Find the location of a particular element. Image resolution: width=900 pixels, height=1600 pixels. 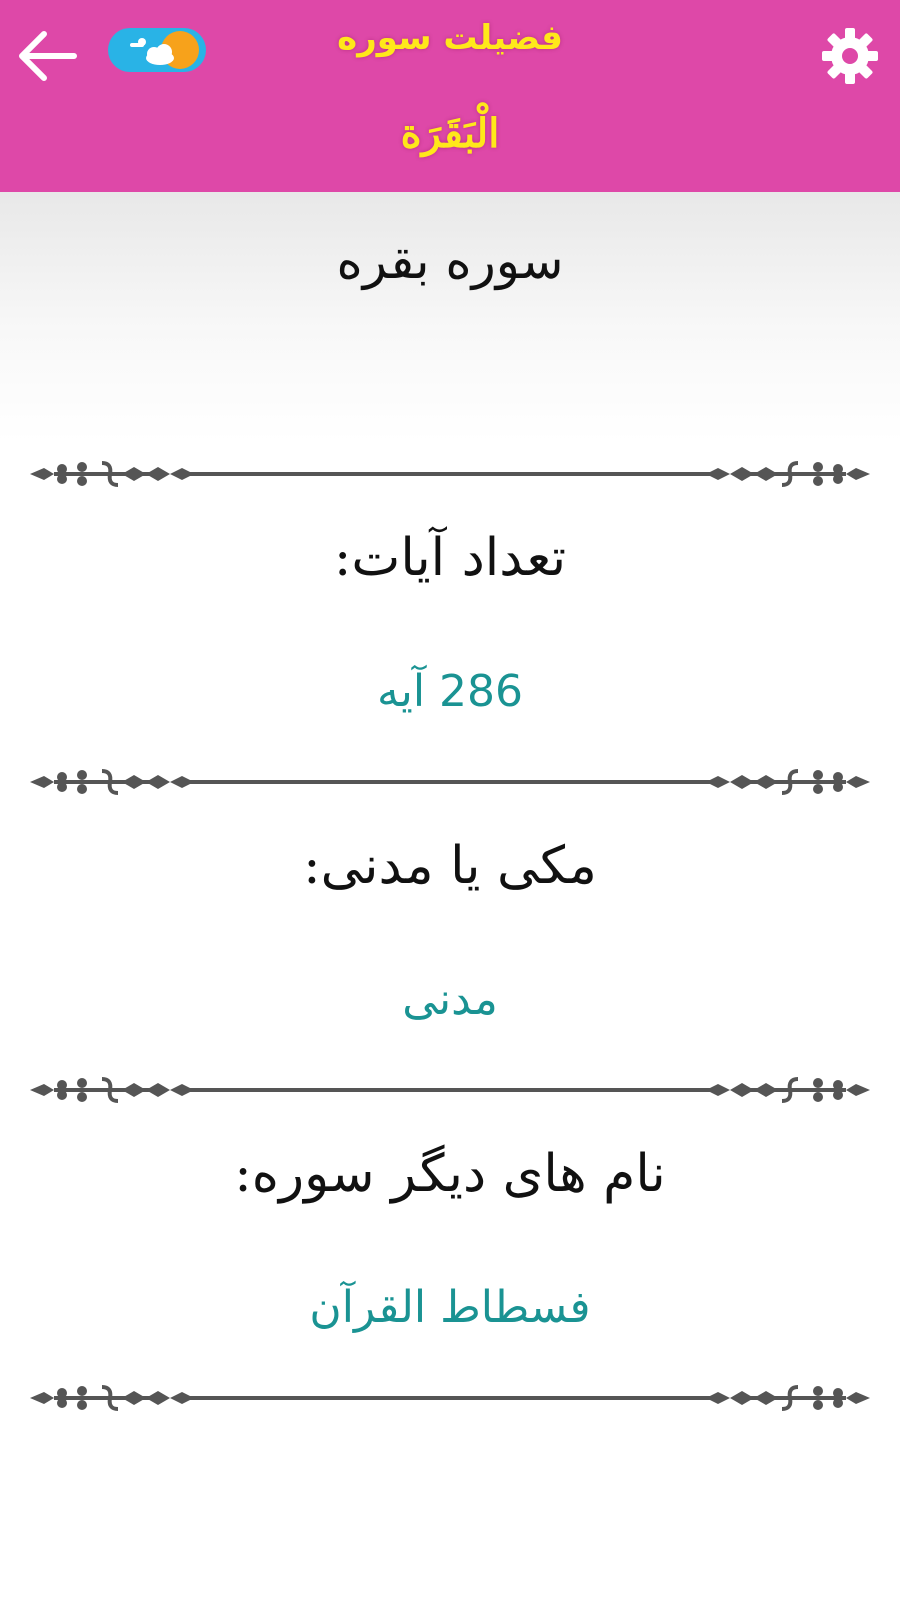

verses-count-label: تعداد آیات: is located at coordinates (450, 558).